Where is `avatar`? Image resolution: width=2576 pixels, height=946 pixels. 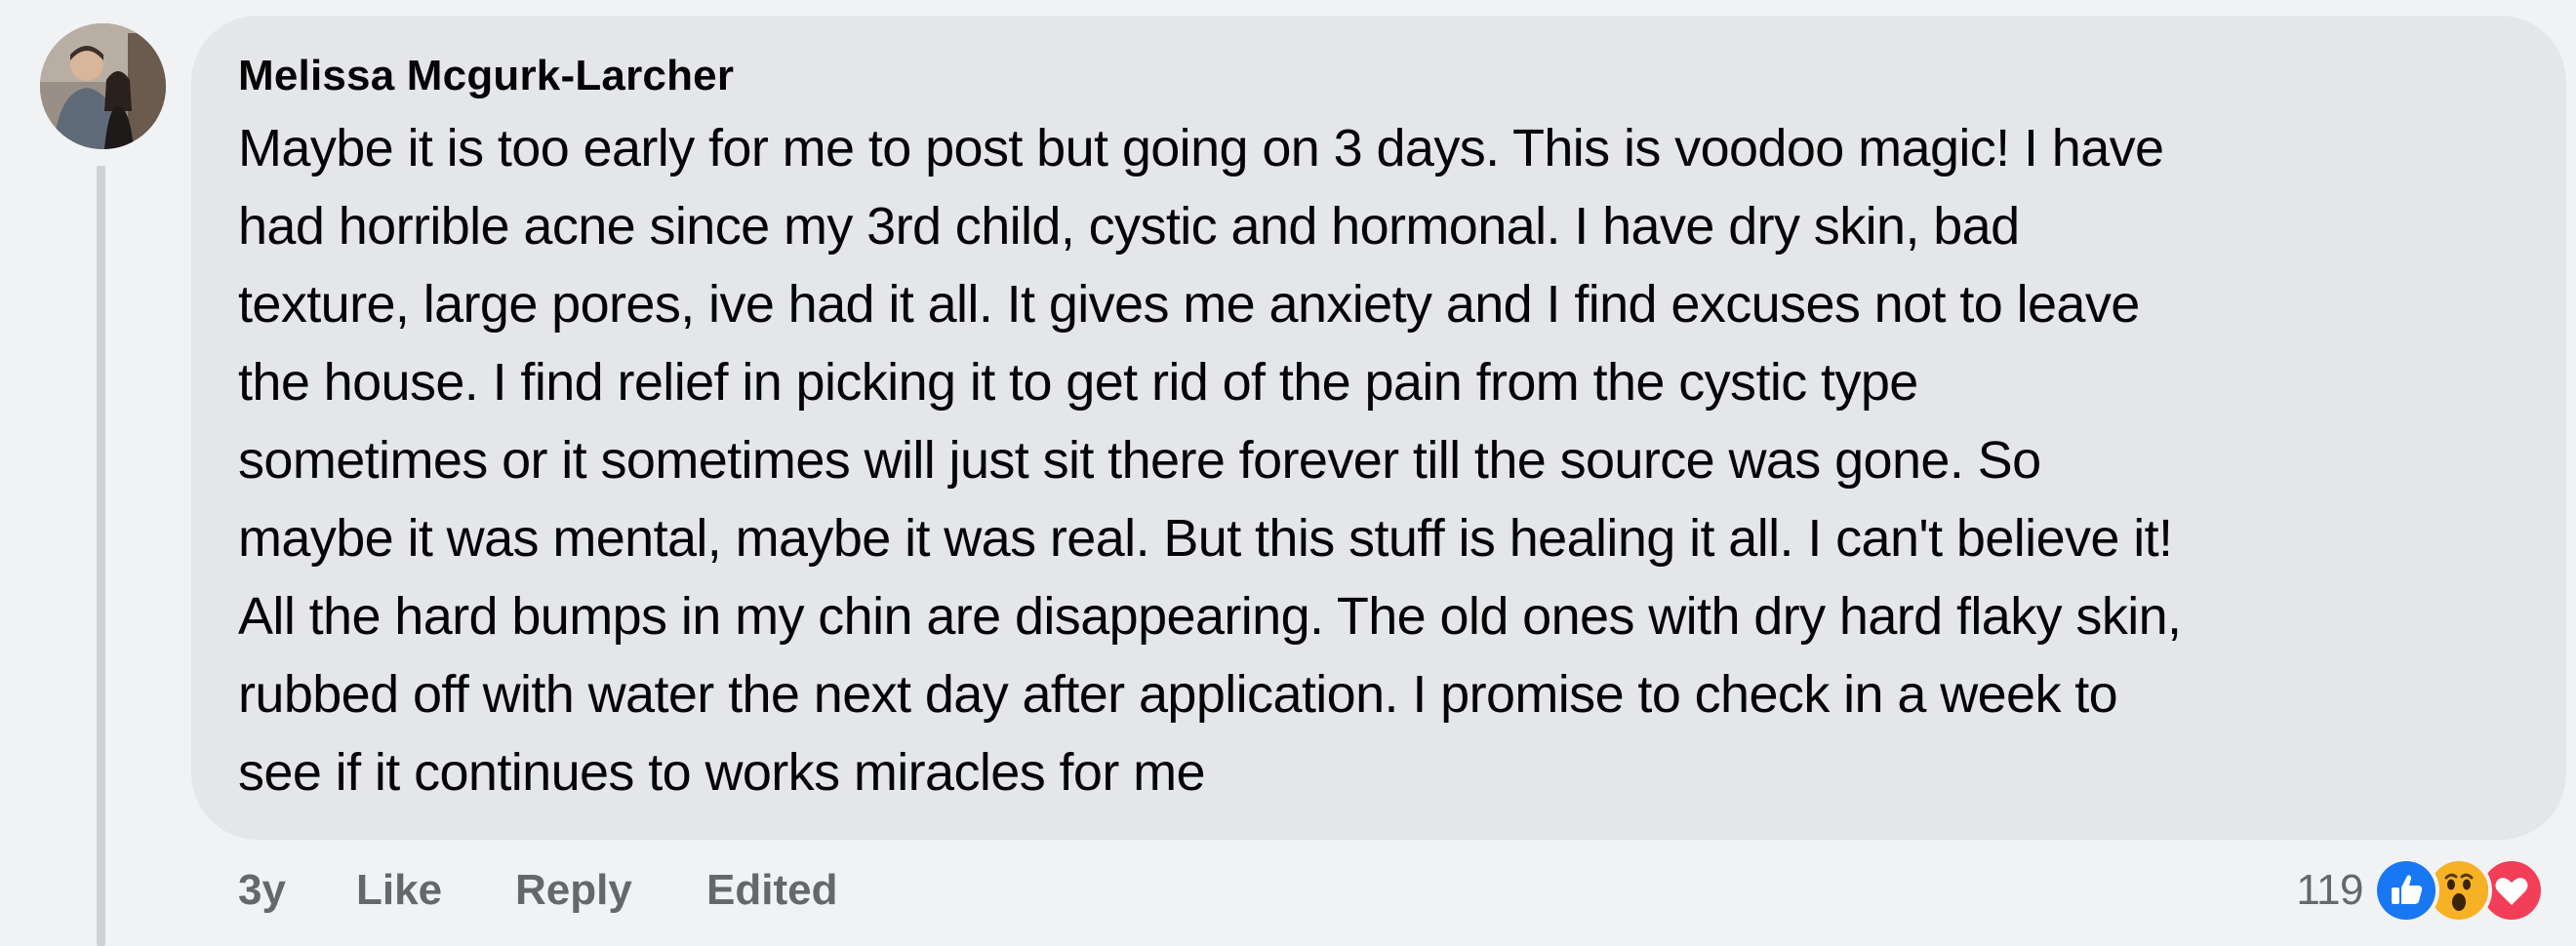 avatar is located at coordinates (103, 86).